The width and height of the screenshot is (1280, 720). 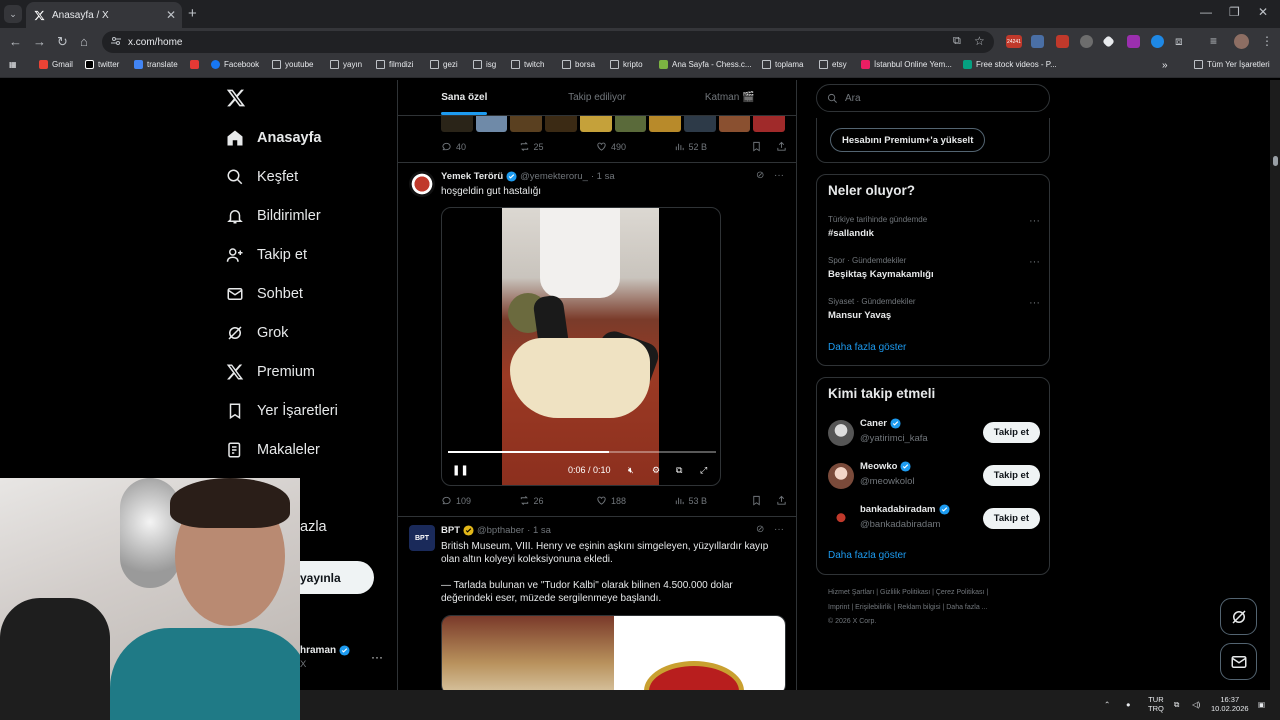 I want to click on upgrade-premium-button: Hesabını Premium+'a yükselt, so click(x=908, y=140).